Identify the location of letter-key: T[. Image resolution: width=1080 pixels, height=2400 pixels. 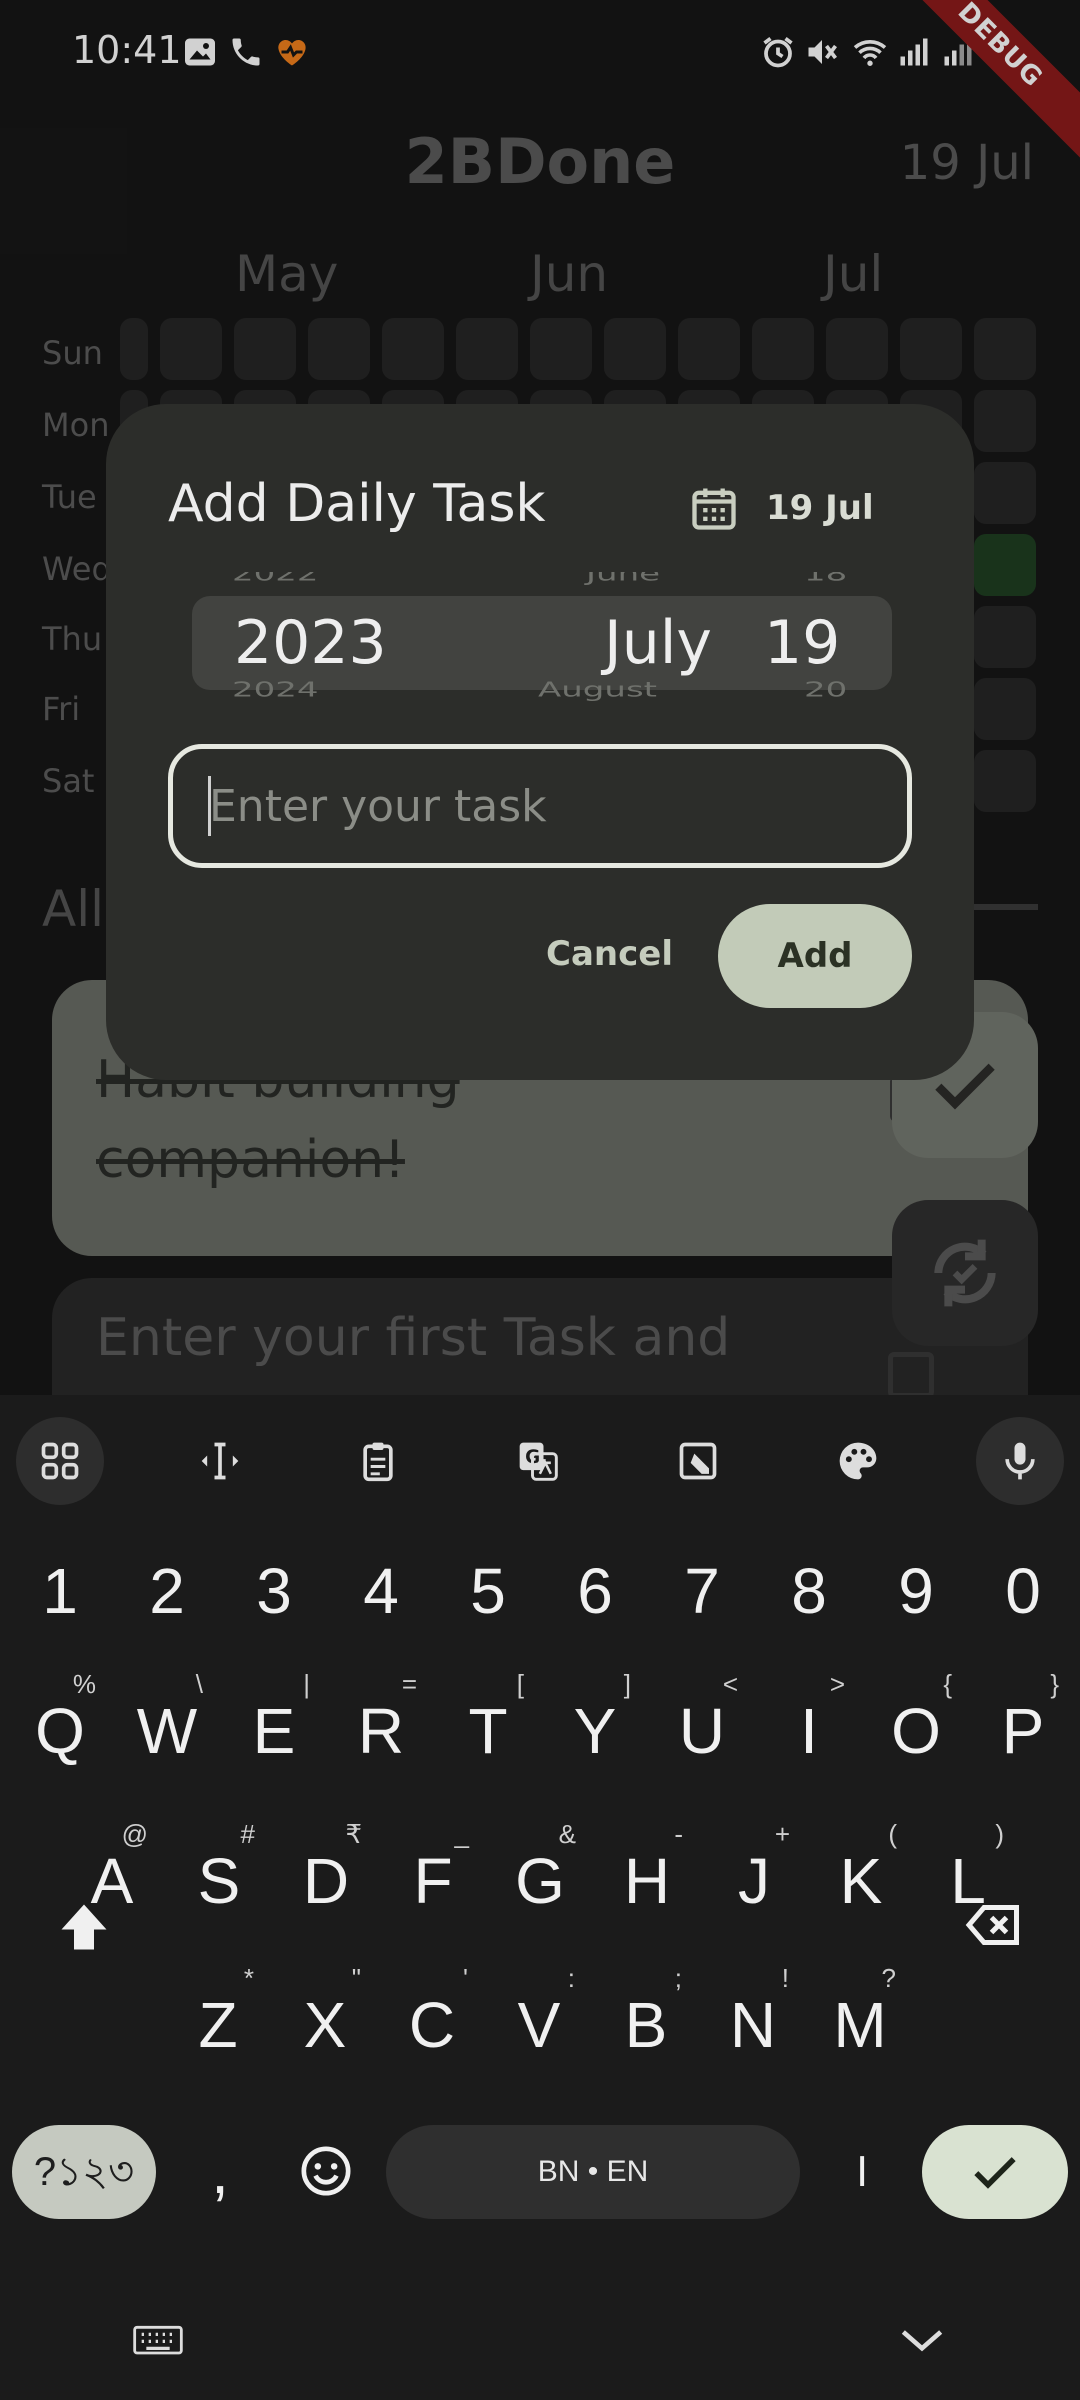
(488, 1731).